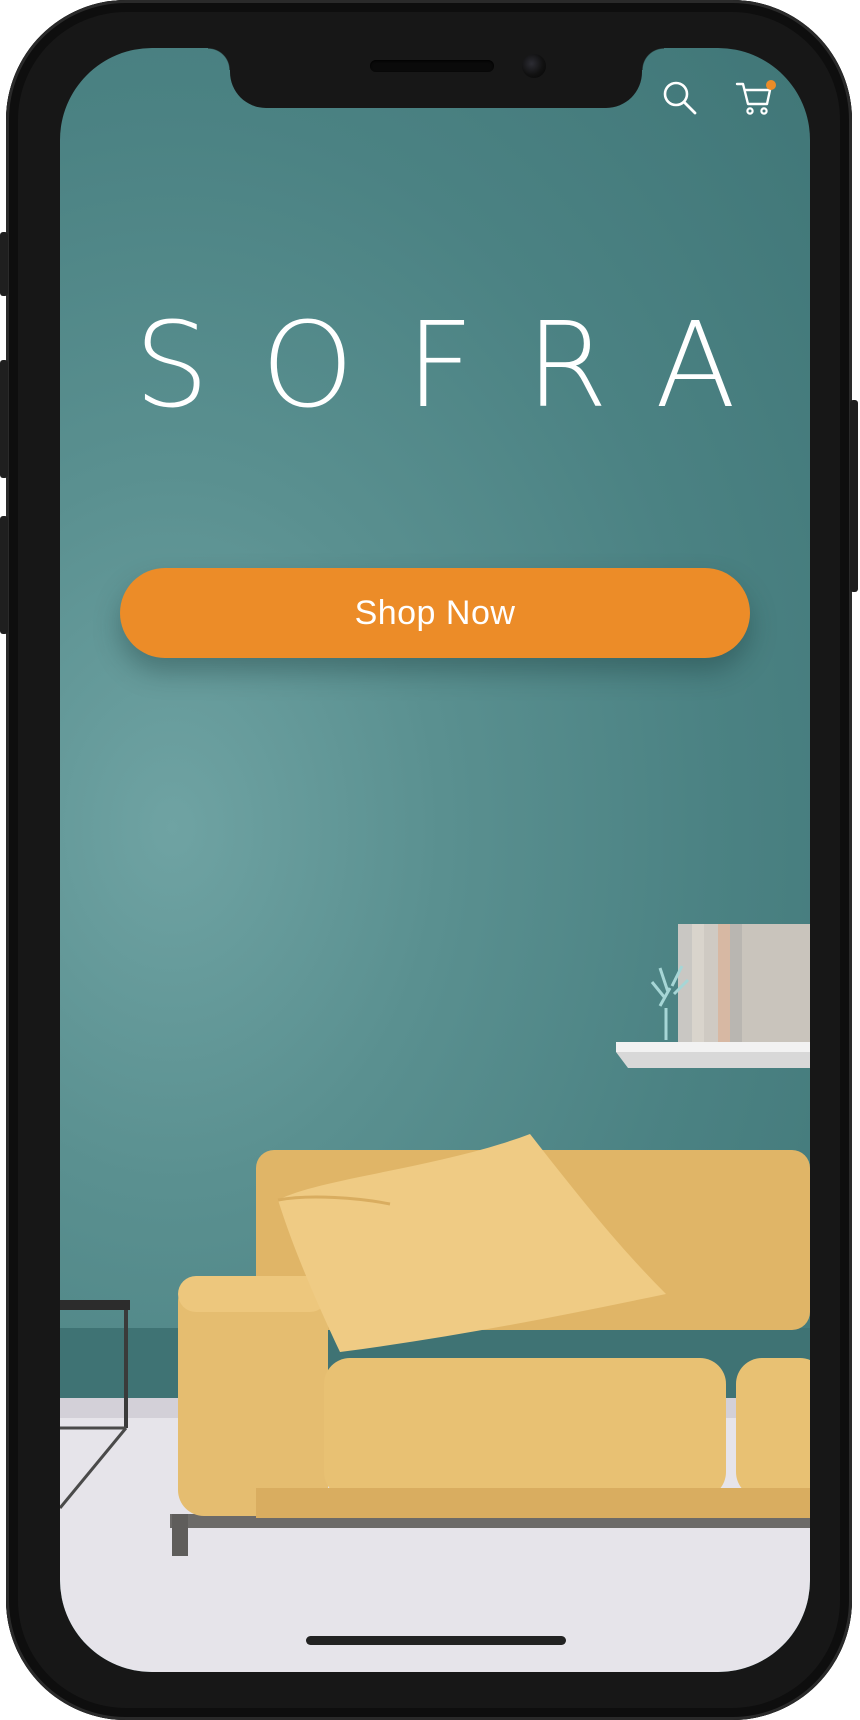 The height and width of the screenshot is (1720, 860). I want to click on silent-switch, so click(4, 264).